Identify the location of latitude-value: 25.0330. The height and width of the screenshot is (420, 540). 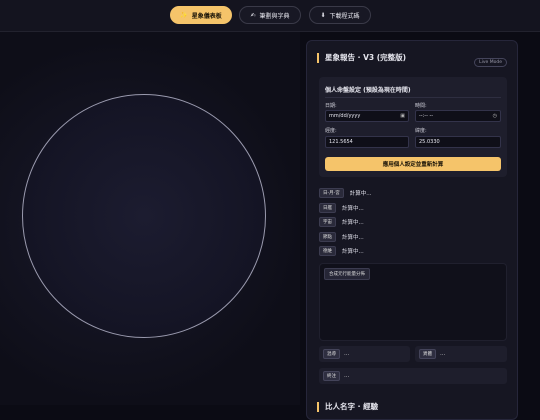
(429, 142).